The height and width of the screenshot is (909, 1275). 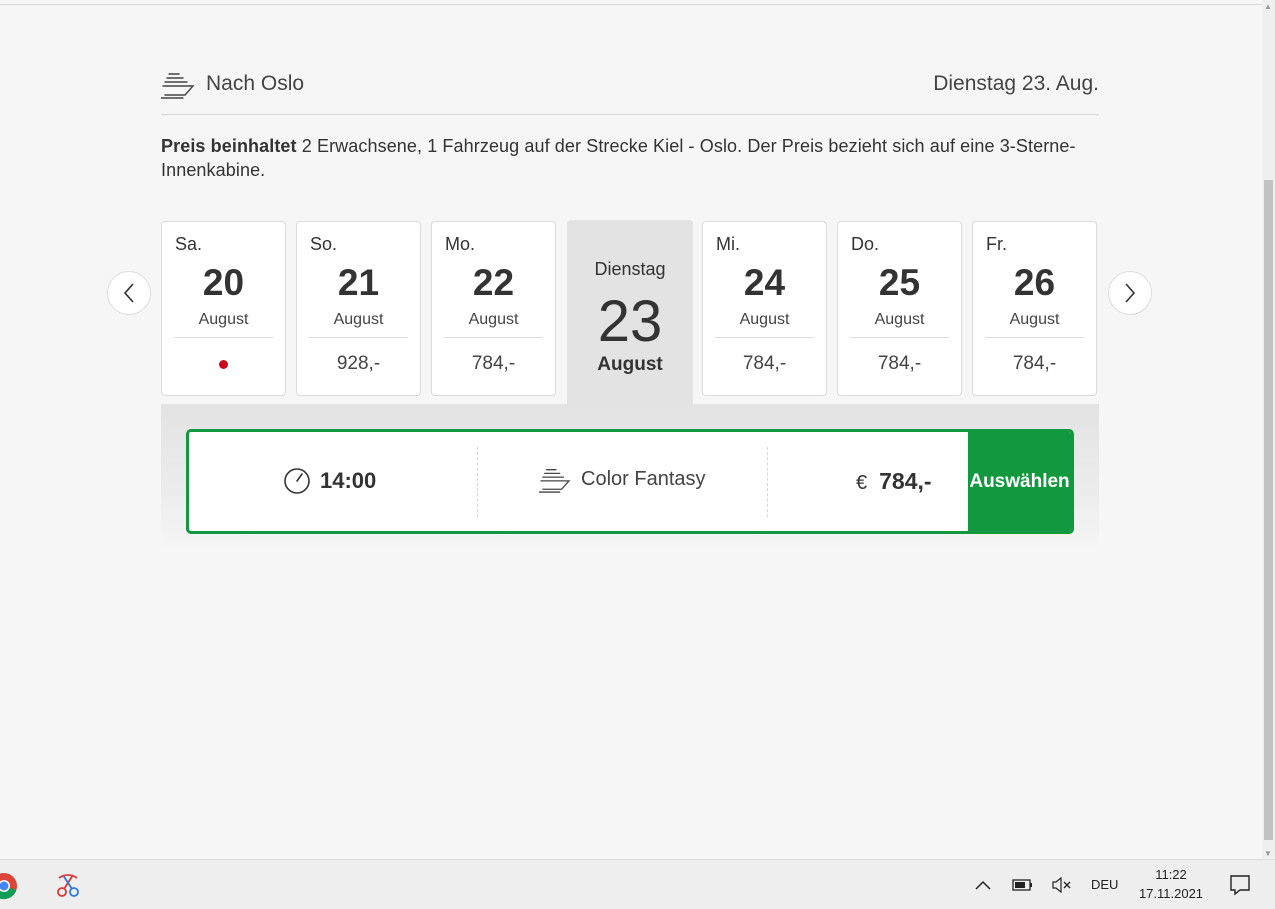 I want to click on scrollbar-thumb, so click(x=1268, y=510).